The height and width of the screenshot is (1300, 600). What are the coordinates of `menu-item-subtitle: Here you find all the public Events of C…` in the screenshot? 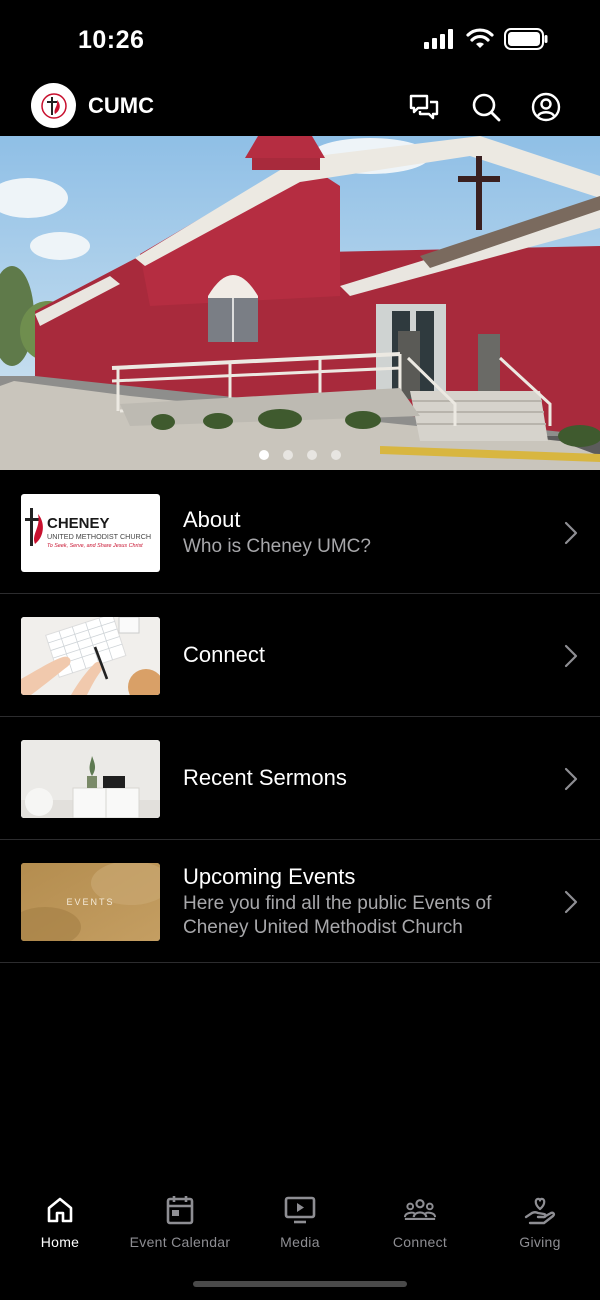 It's located at (337, 915).